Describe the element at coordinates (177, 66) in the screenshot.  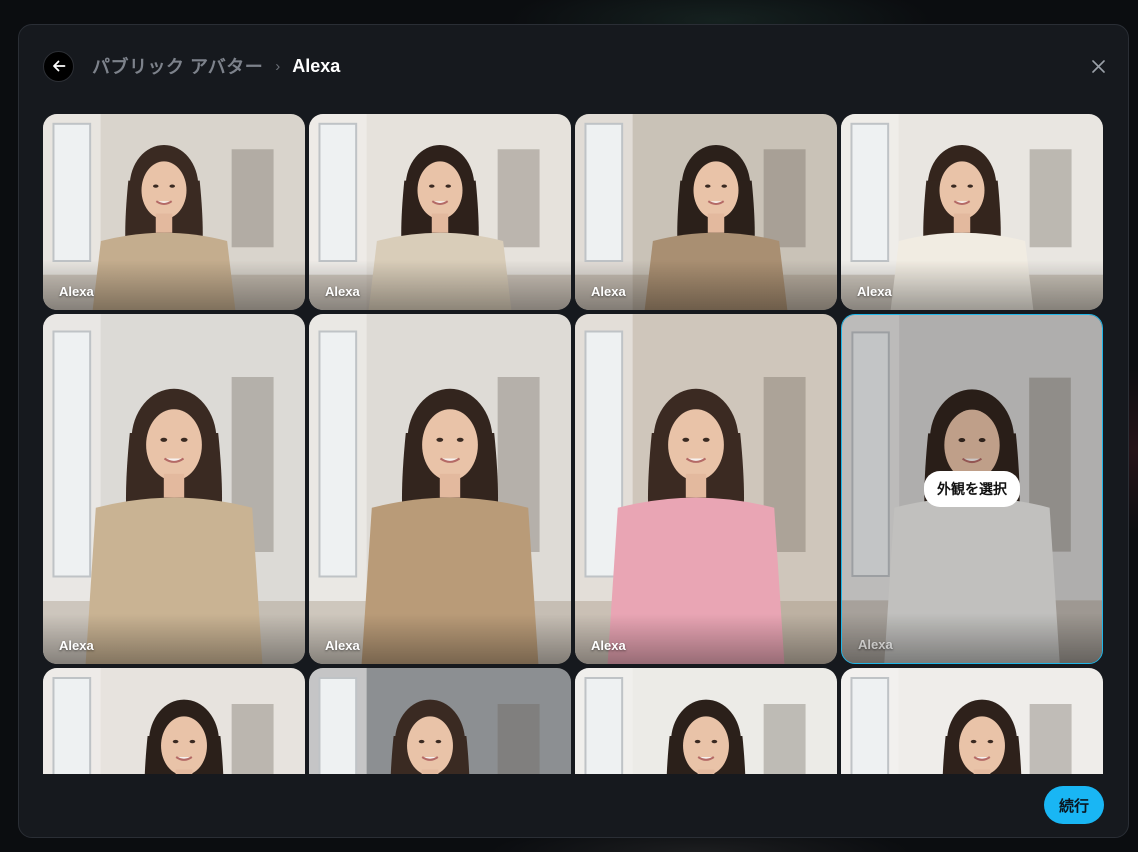
I see `breadcrumb-parent: パブリック アバター` at that location.